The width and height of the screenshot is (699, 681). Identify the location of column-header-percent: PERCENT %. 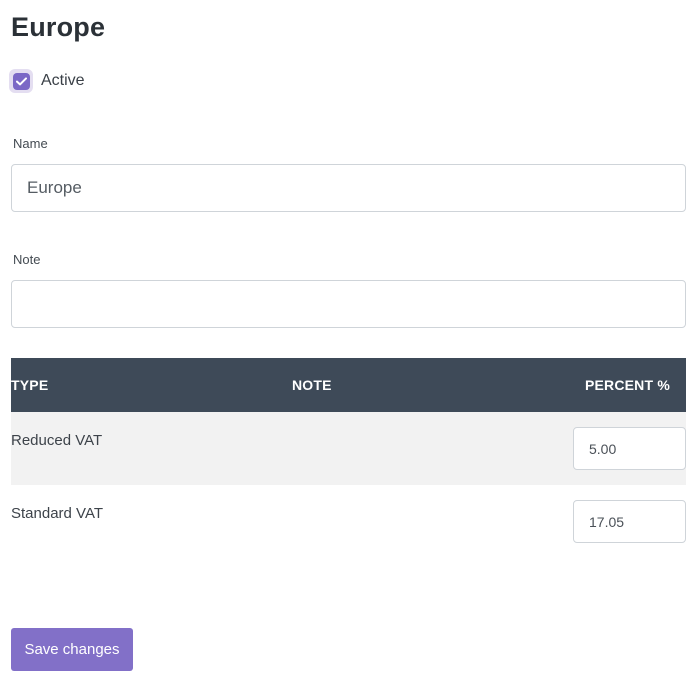
(627, 385).